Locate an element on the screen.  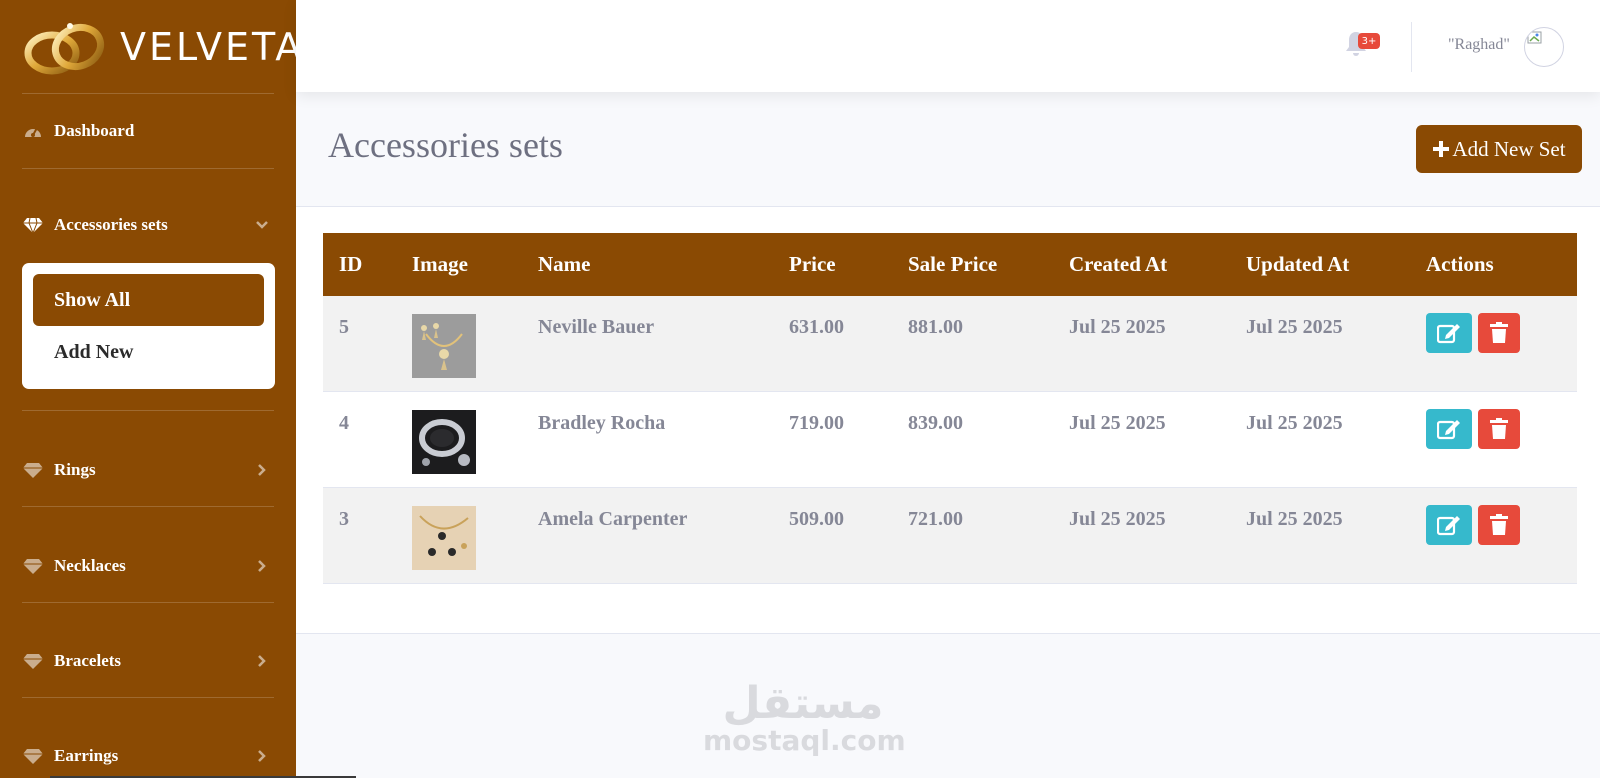
brand-name: VELVETA is located at coordinates (208, 47).